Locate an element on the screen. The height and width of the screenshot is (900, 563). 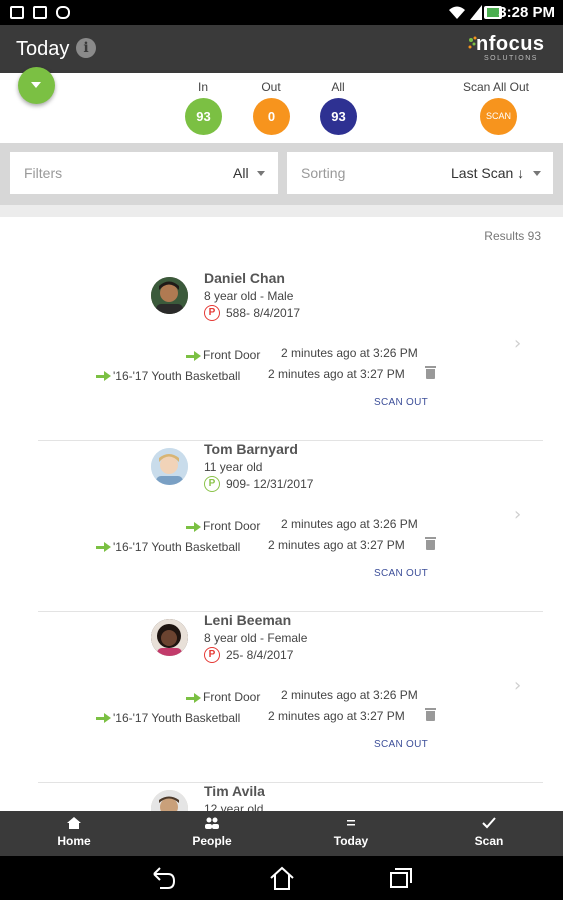
system-navigation-bar is located at coordinates (281, 878).